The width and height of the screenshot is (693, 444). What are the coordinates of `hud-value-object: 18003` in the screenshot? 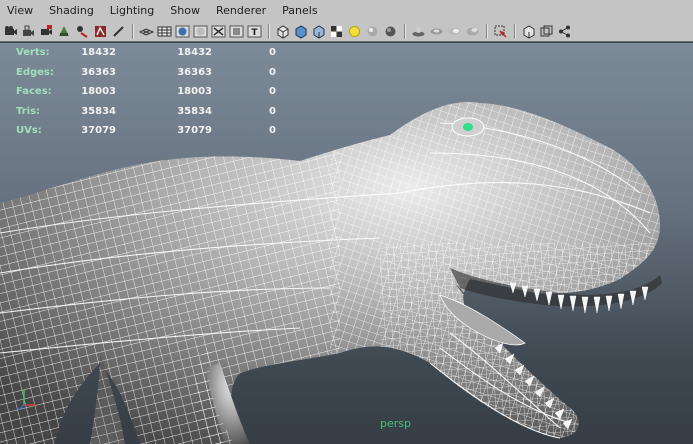 It's located at (194, 91).